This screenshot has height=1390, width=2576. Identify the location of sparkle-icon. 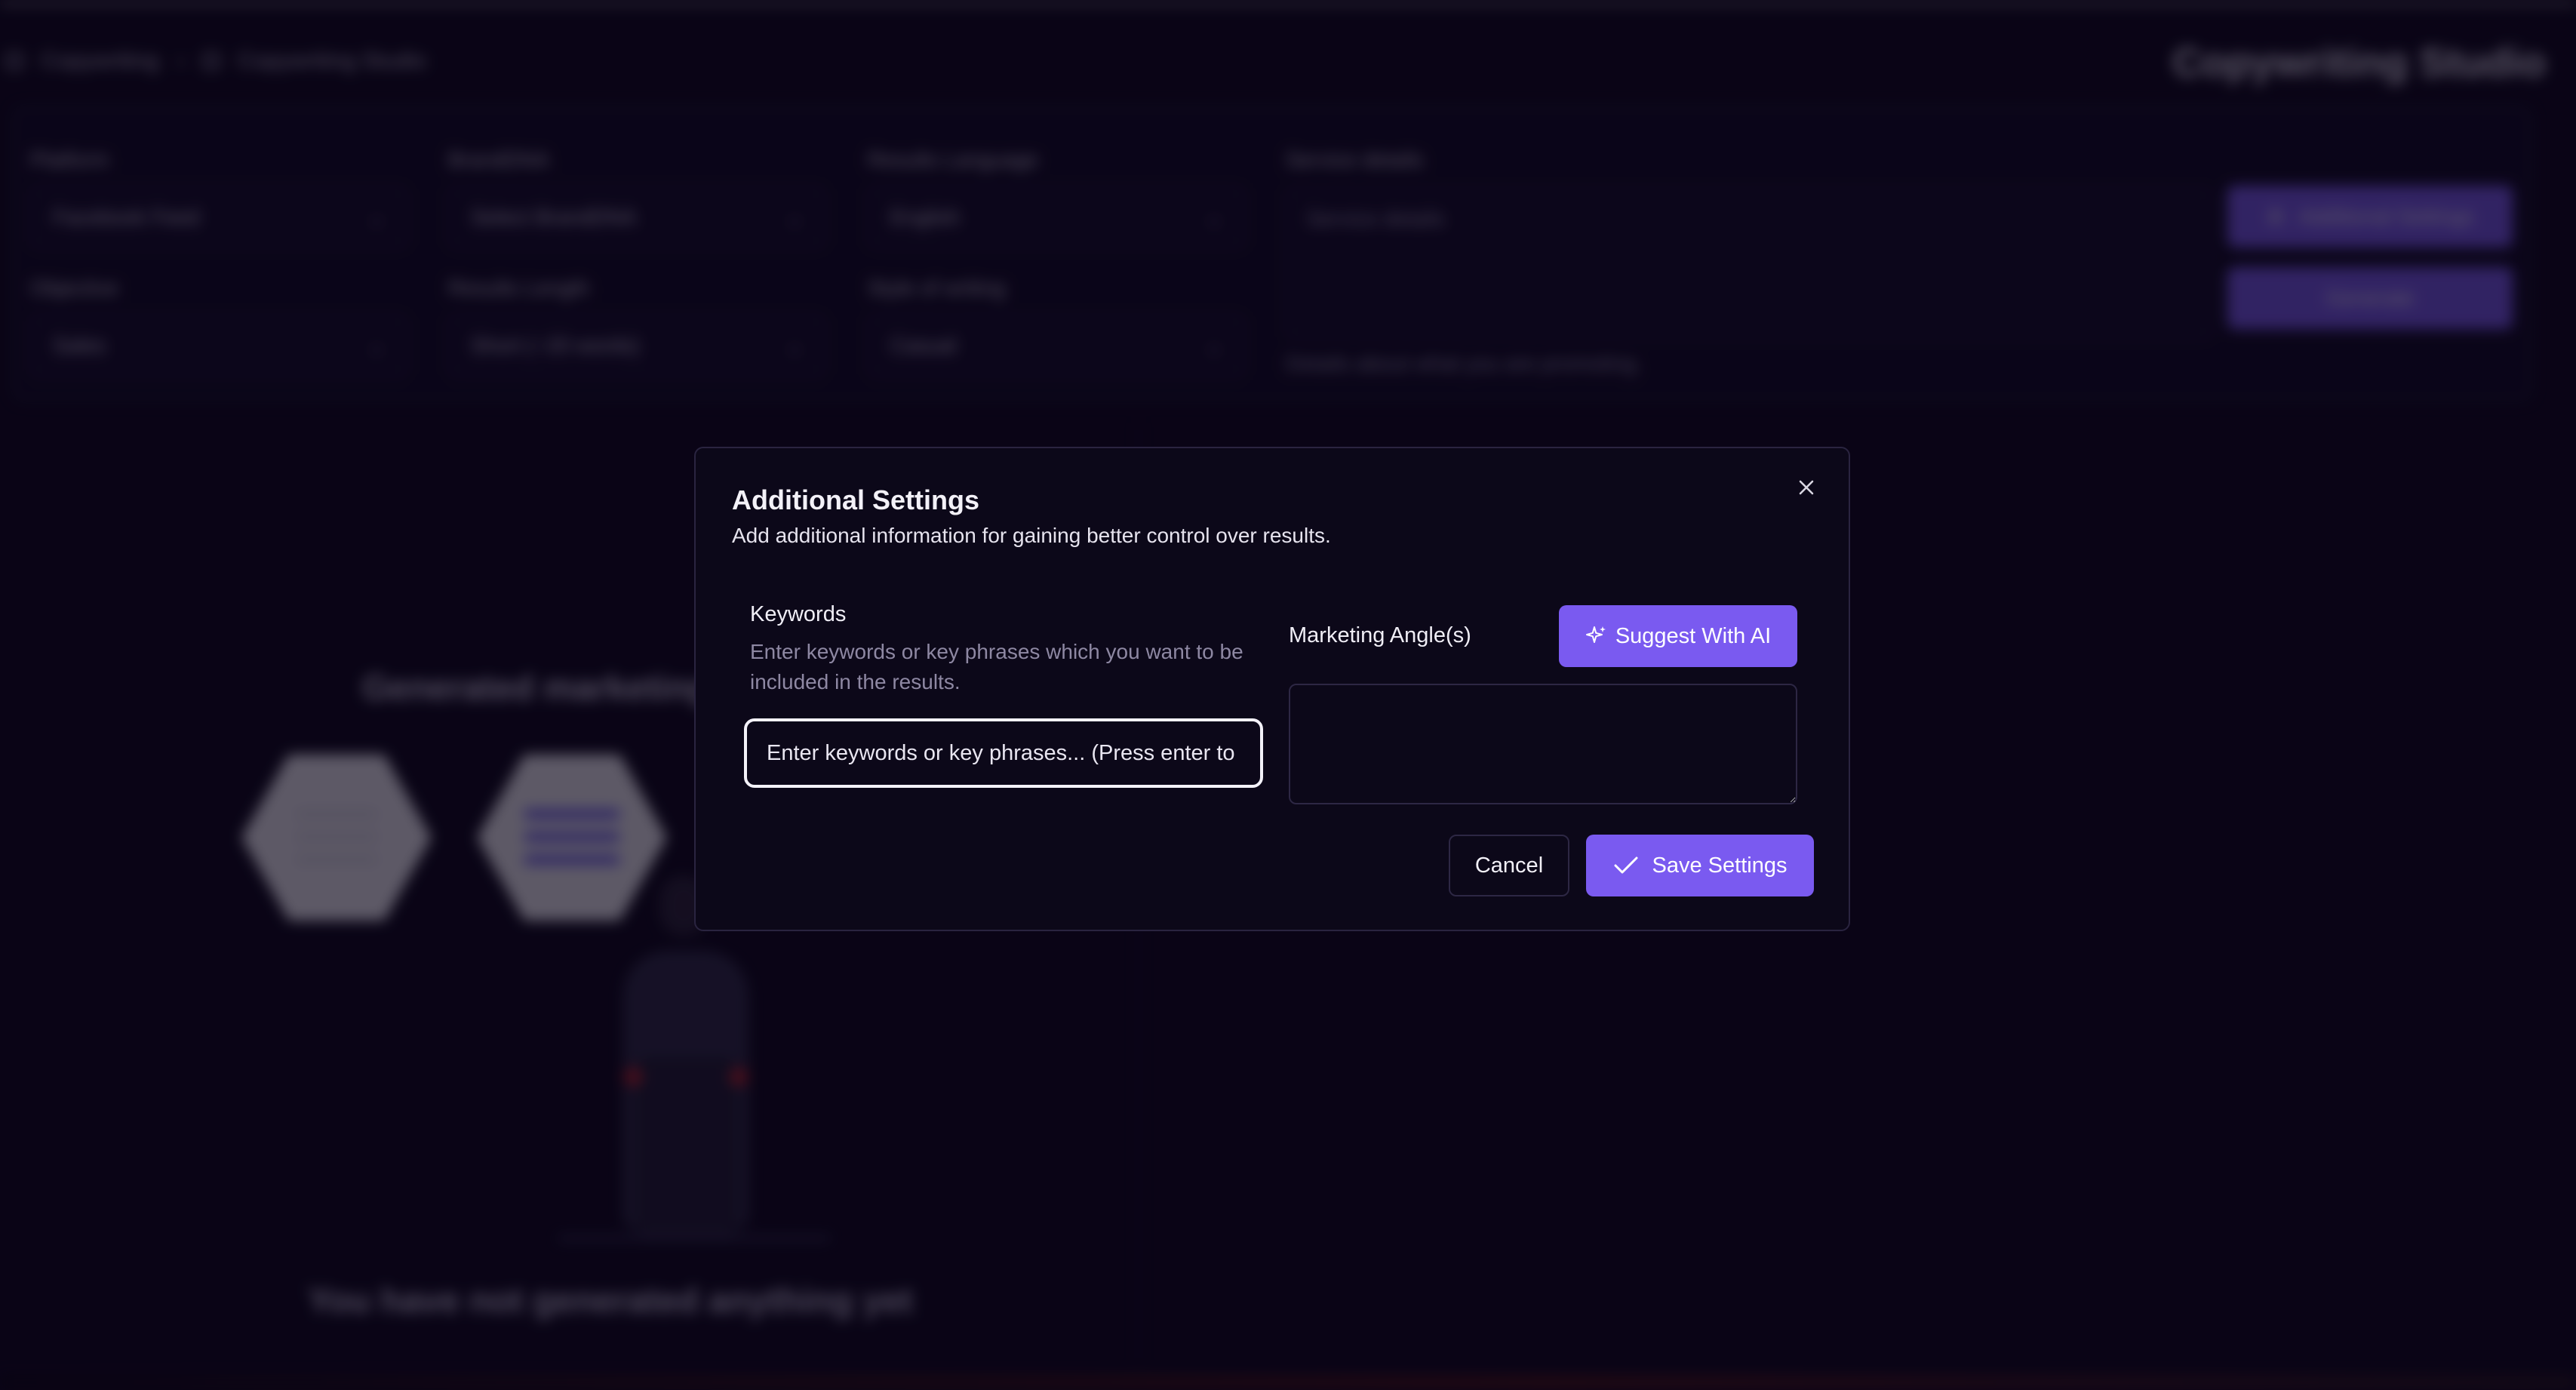
(1595, 634).